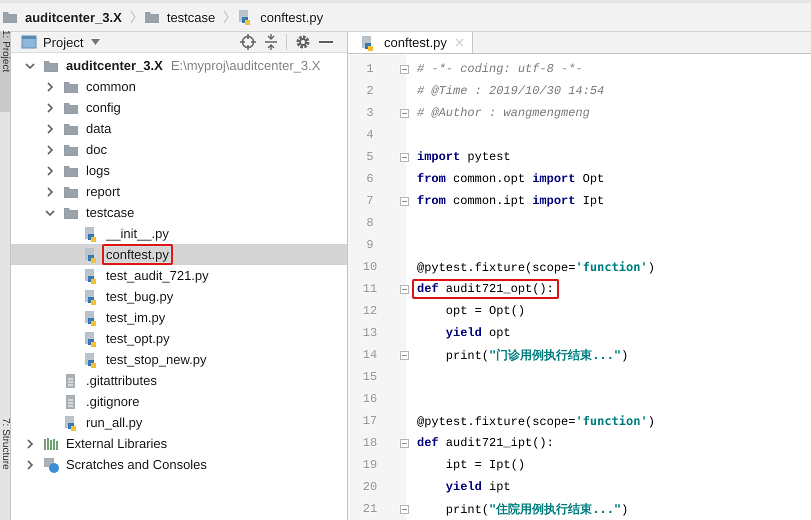 This screenshot has height=520, width=811. What do you see at coordinates (478, 333) in the screenshot?
I see `code-line: yield opt` at bounding box center [478, 333].